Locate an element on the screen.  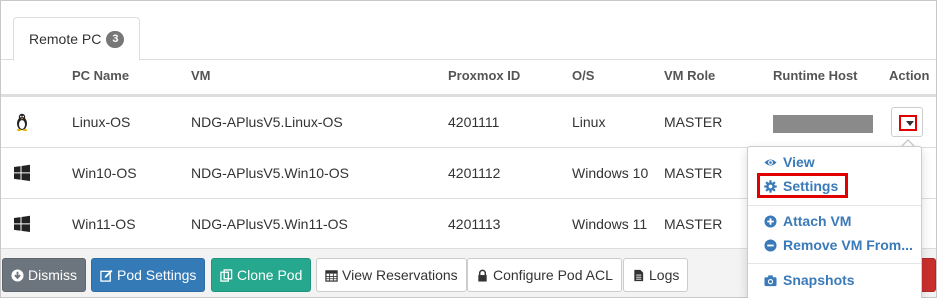
pod-settings-button: Pod Settings is located at coordinates (148, 275).